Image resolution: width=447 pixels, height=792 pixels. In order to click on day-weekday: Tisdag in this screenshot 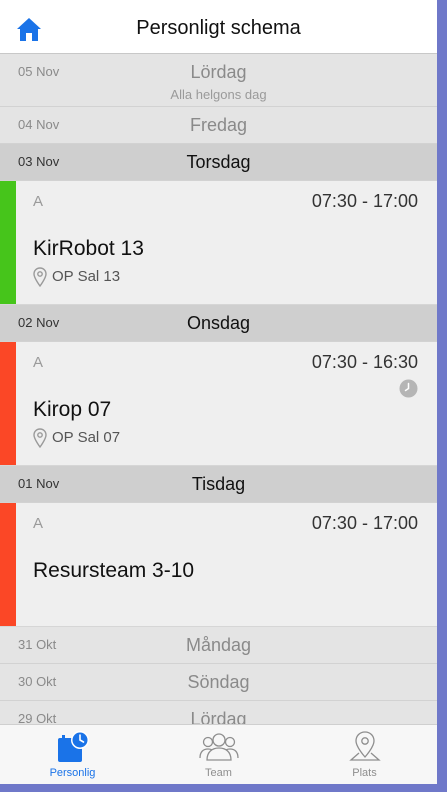, I will do `click(218, 484)`.